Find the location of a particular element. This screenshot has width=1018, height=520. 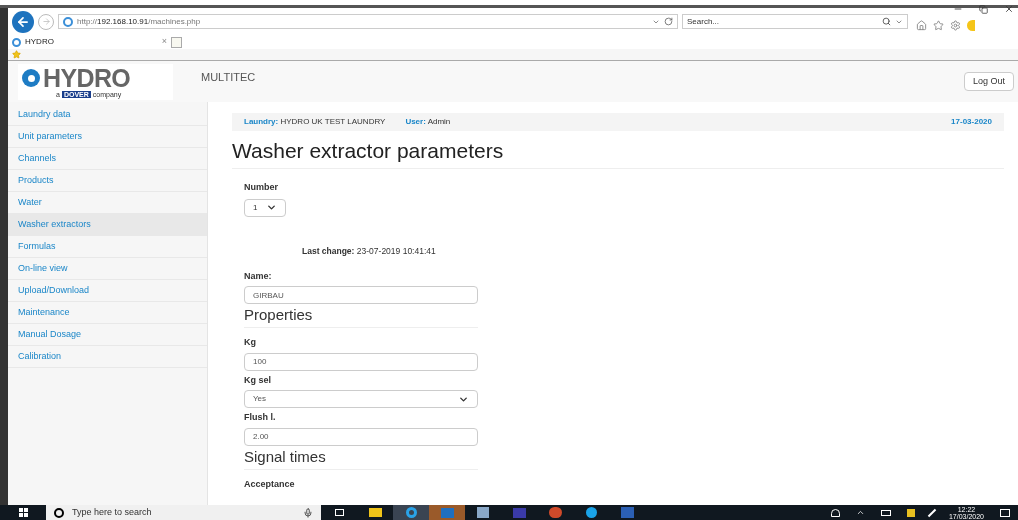

sidebar-item: Products is located at coordinates (107, 181).